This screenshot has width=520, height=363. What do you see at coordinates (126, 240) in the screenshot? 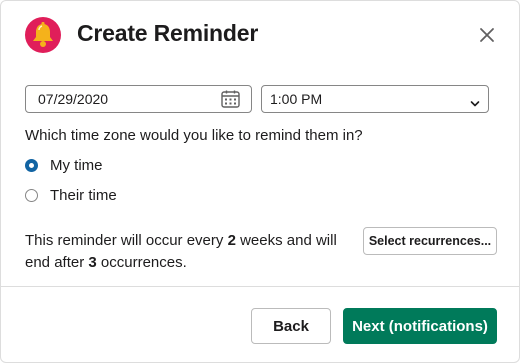
I see `recurrence-text: This reminder will occur every` at bounding box center [126, 240].